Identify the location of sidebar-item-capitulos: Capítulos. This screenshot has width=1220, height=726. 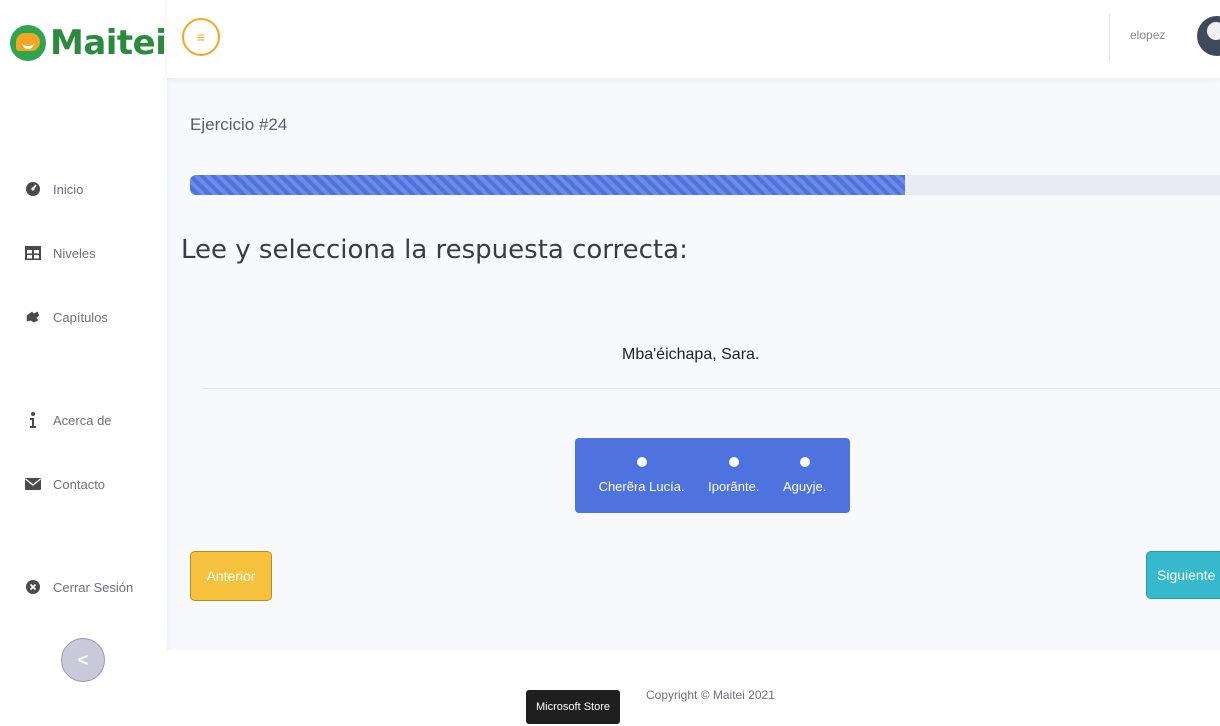
(66, 317).